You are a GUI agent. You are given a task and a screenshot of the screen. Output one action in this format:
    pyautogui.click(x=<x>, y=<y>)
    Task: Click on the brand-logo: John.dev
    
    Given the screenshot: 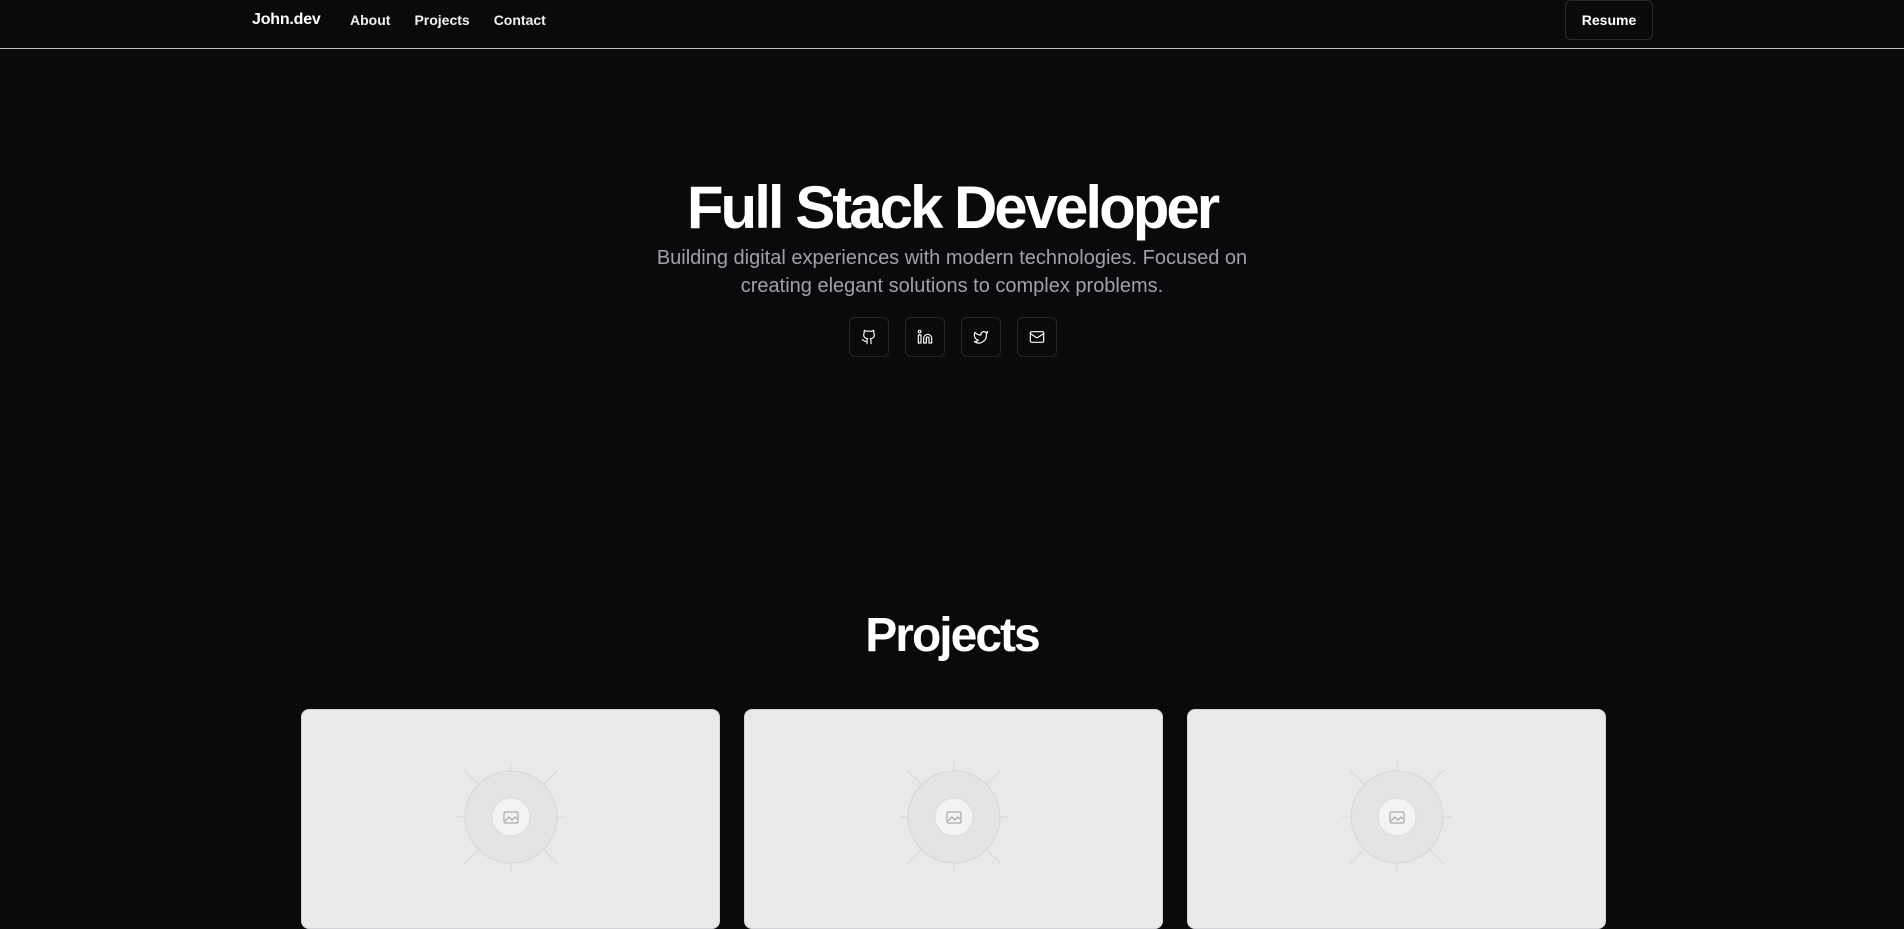 What is the action you would take?
    pyautogui.click(x=286, y=20)
    